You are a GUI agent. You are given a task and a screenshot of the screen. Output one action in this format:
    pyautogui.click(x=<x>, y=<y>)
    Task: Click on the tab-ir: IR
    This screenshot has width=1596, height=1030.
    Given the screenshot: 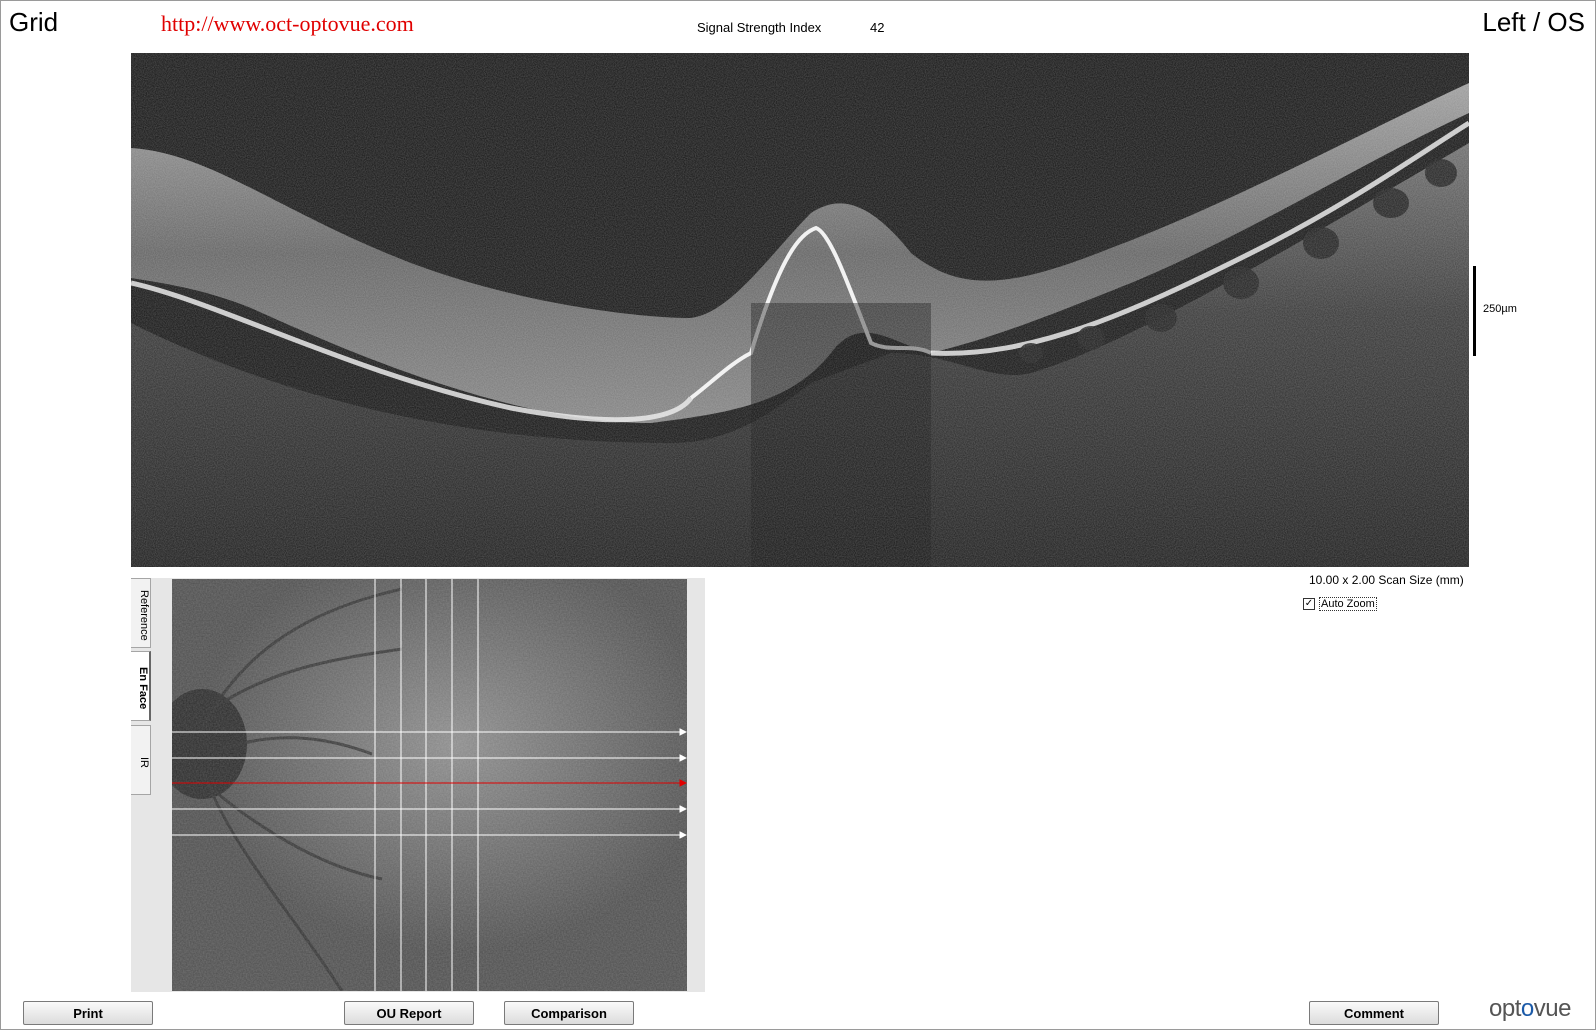 What is the action you would take?
    pyautogui.click(x=141, y=760)
    